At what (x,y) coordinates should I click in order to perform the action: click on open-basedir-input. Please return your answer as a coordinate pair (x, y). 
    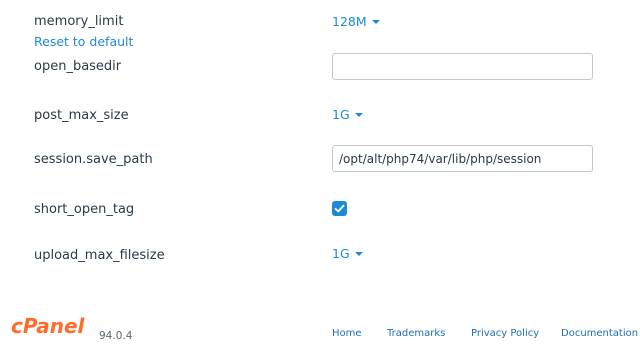
    Looking at the image, I should click on (462, 66).